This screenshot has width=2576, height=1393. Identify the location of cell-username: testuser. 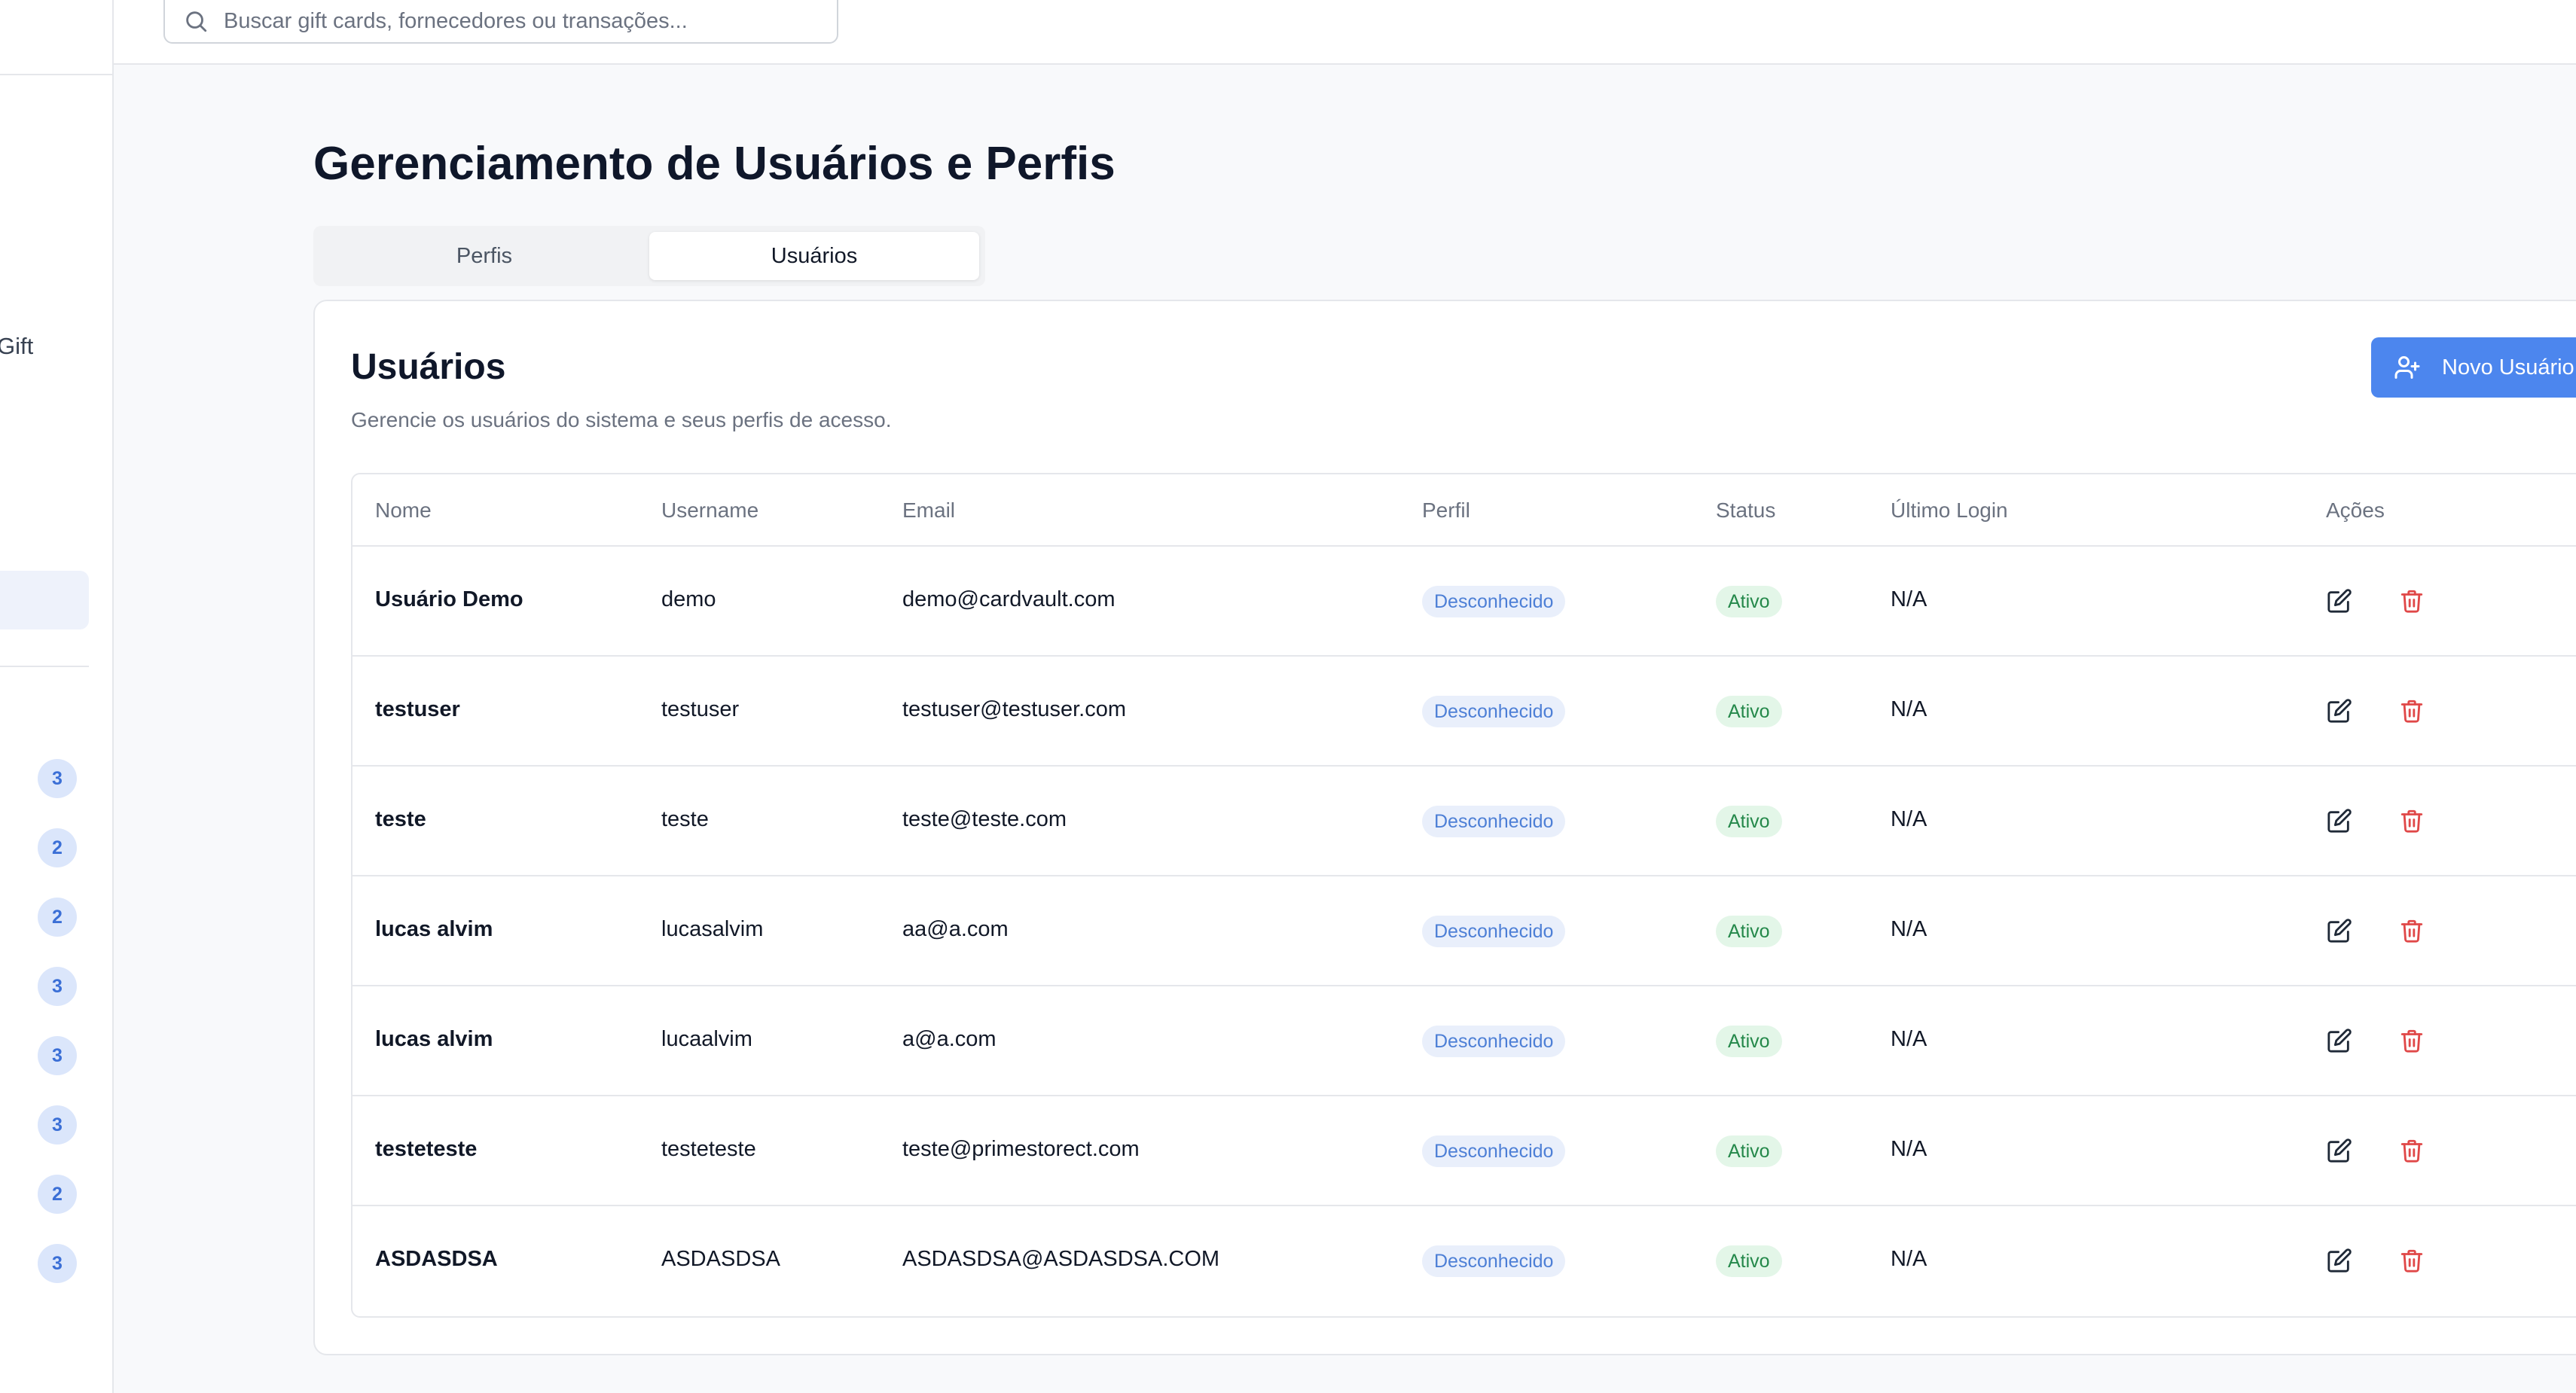
(700, 709).